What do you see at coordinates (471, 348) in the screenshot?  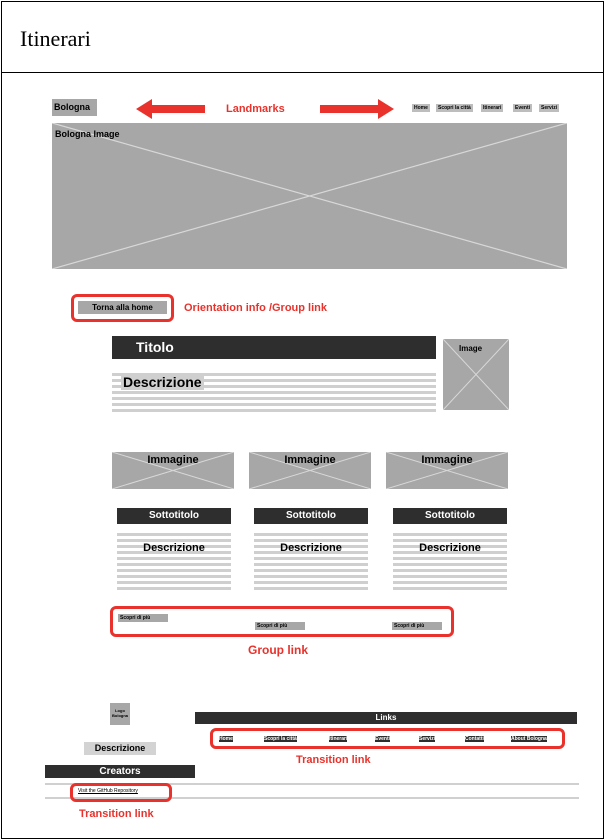 I see `intro-image-label: Image` at bounding box center [471, 348].